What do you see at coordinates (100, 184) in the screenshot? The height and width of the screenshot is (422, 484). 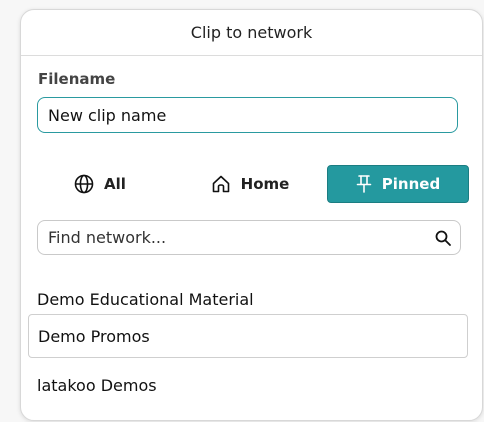 I see `tab-all: All` at bounding box center [100, 184].